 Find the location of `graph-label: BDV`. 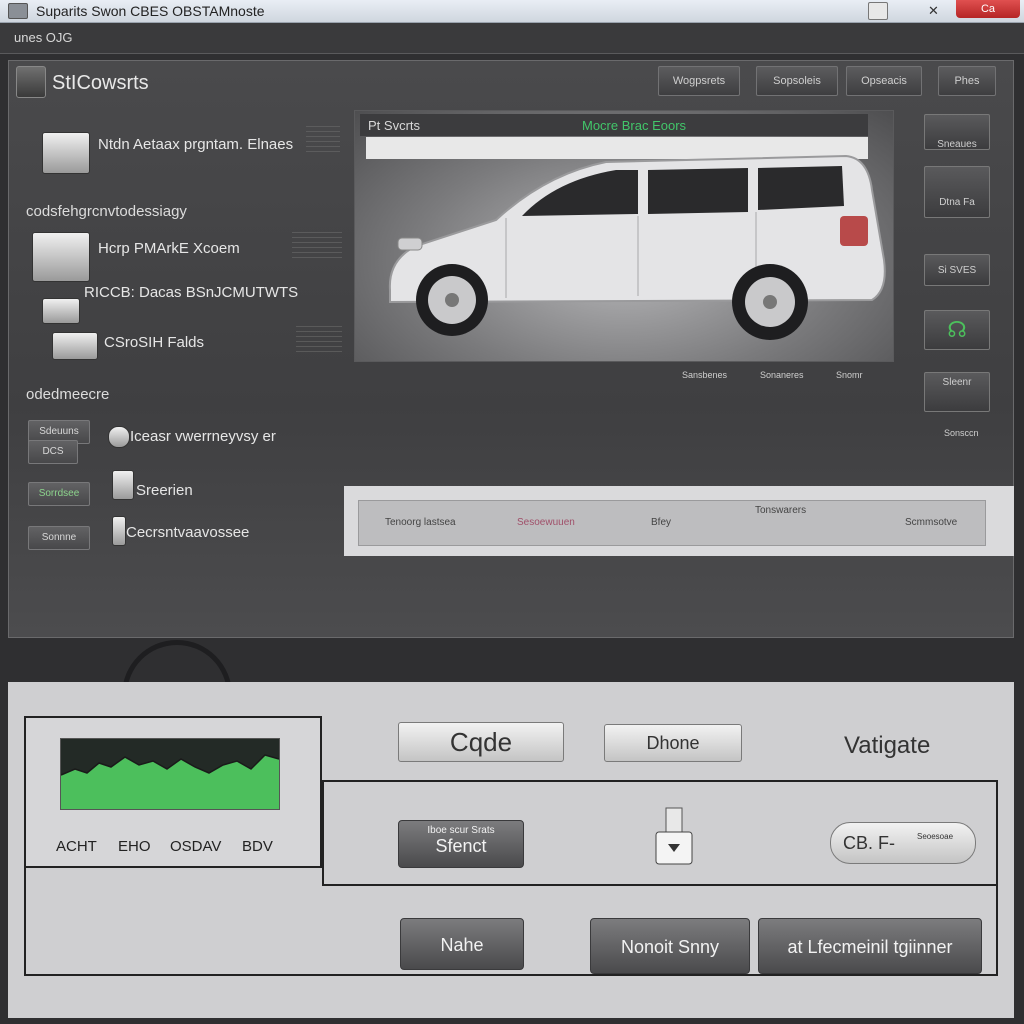

graph-label: BDV is located at coordinates (257, 846).